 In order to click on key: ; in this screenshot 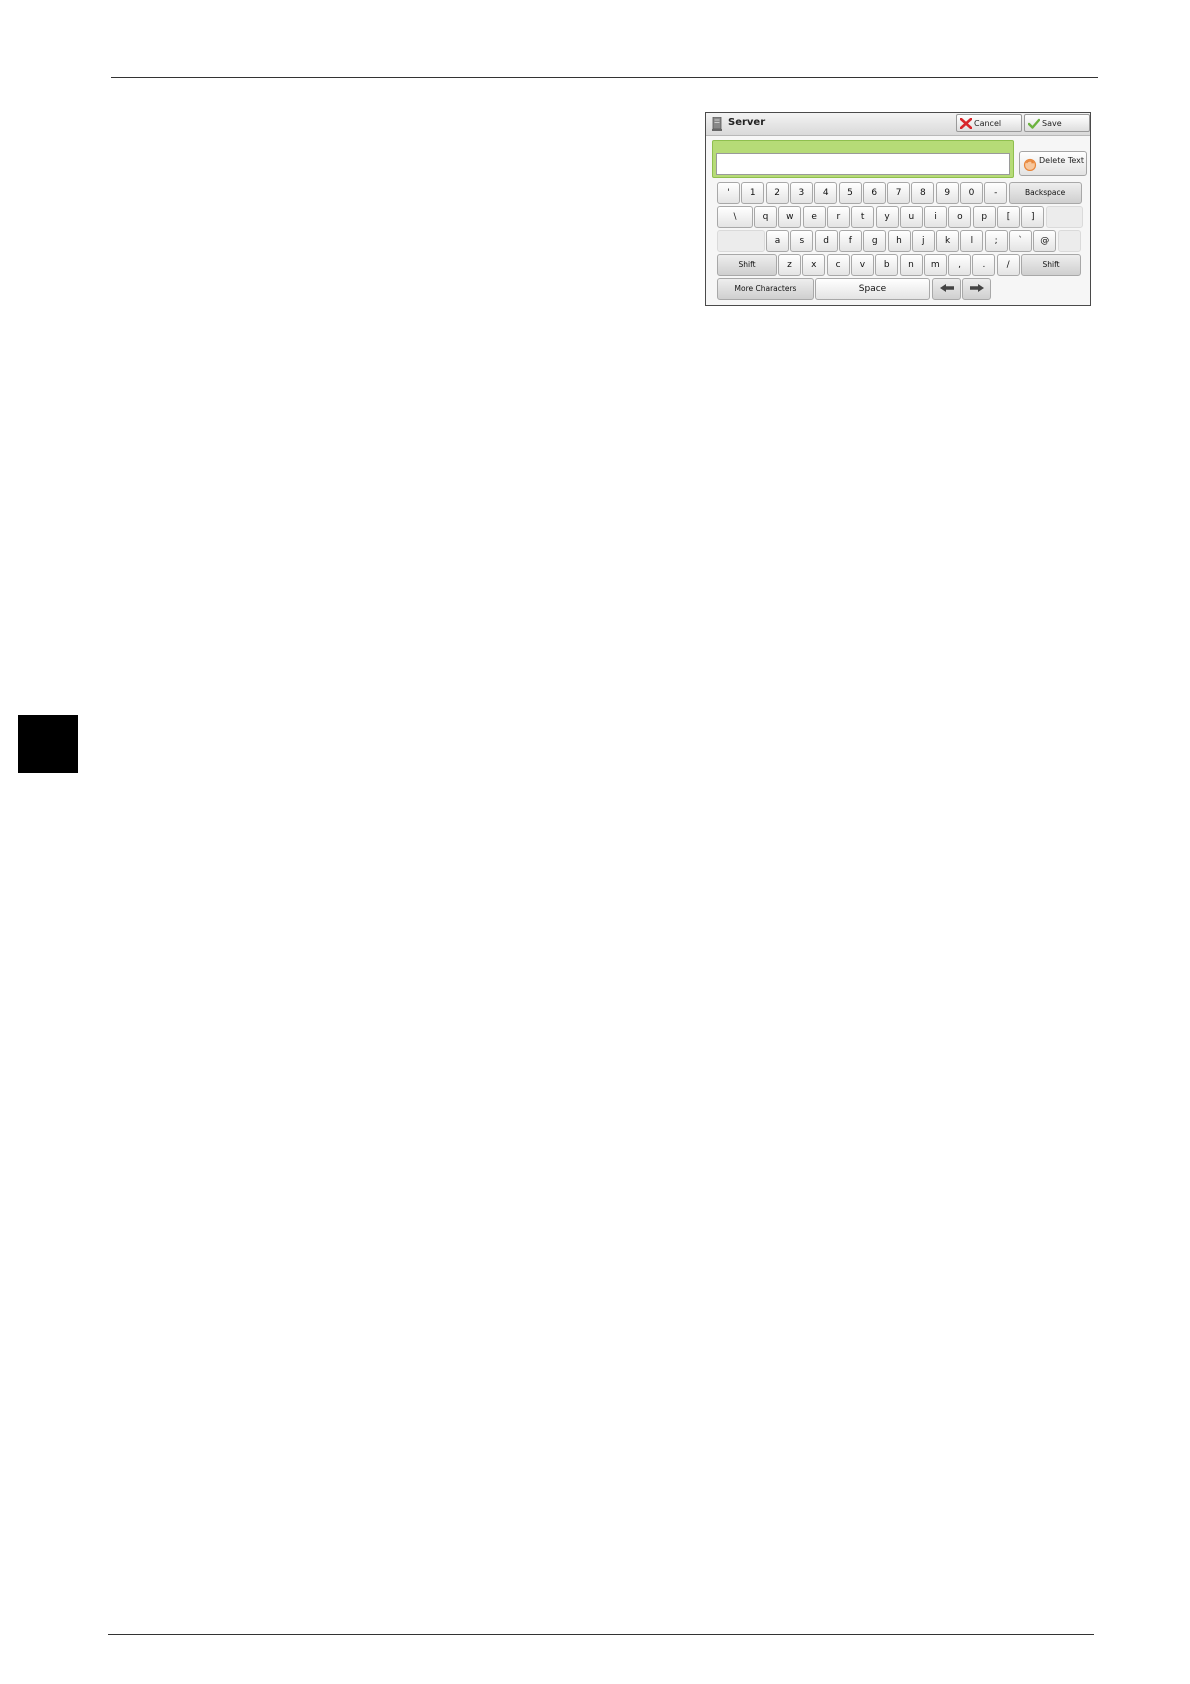, I will do `click(996, 241)`.